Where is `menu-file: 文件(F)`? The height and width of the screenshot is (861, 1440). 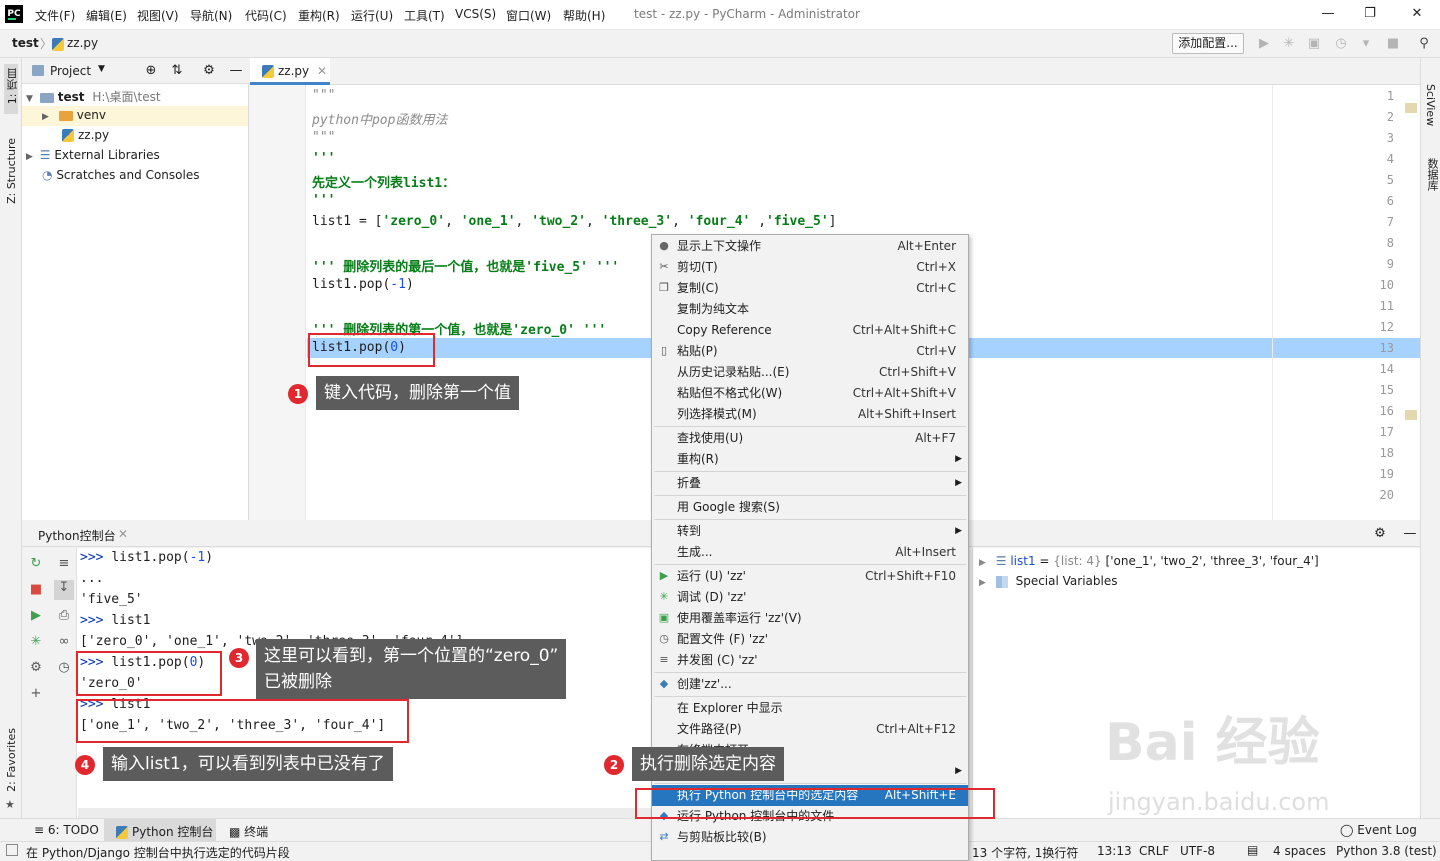
menu-file: 文件(F) is located at coordinates (55, 15).